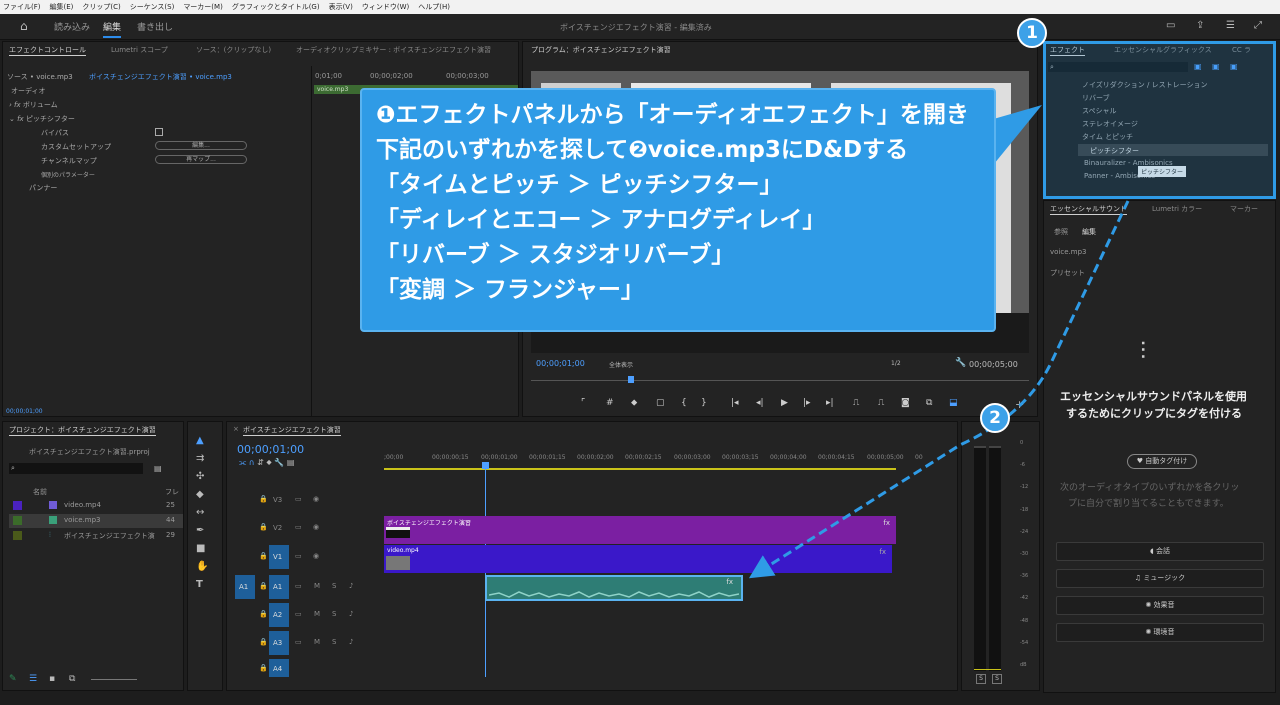  What do you see at coordinates (583, 403) in the screenshot?
I see `mark-in-icon: ⌜` at bounding box center [583, 403].